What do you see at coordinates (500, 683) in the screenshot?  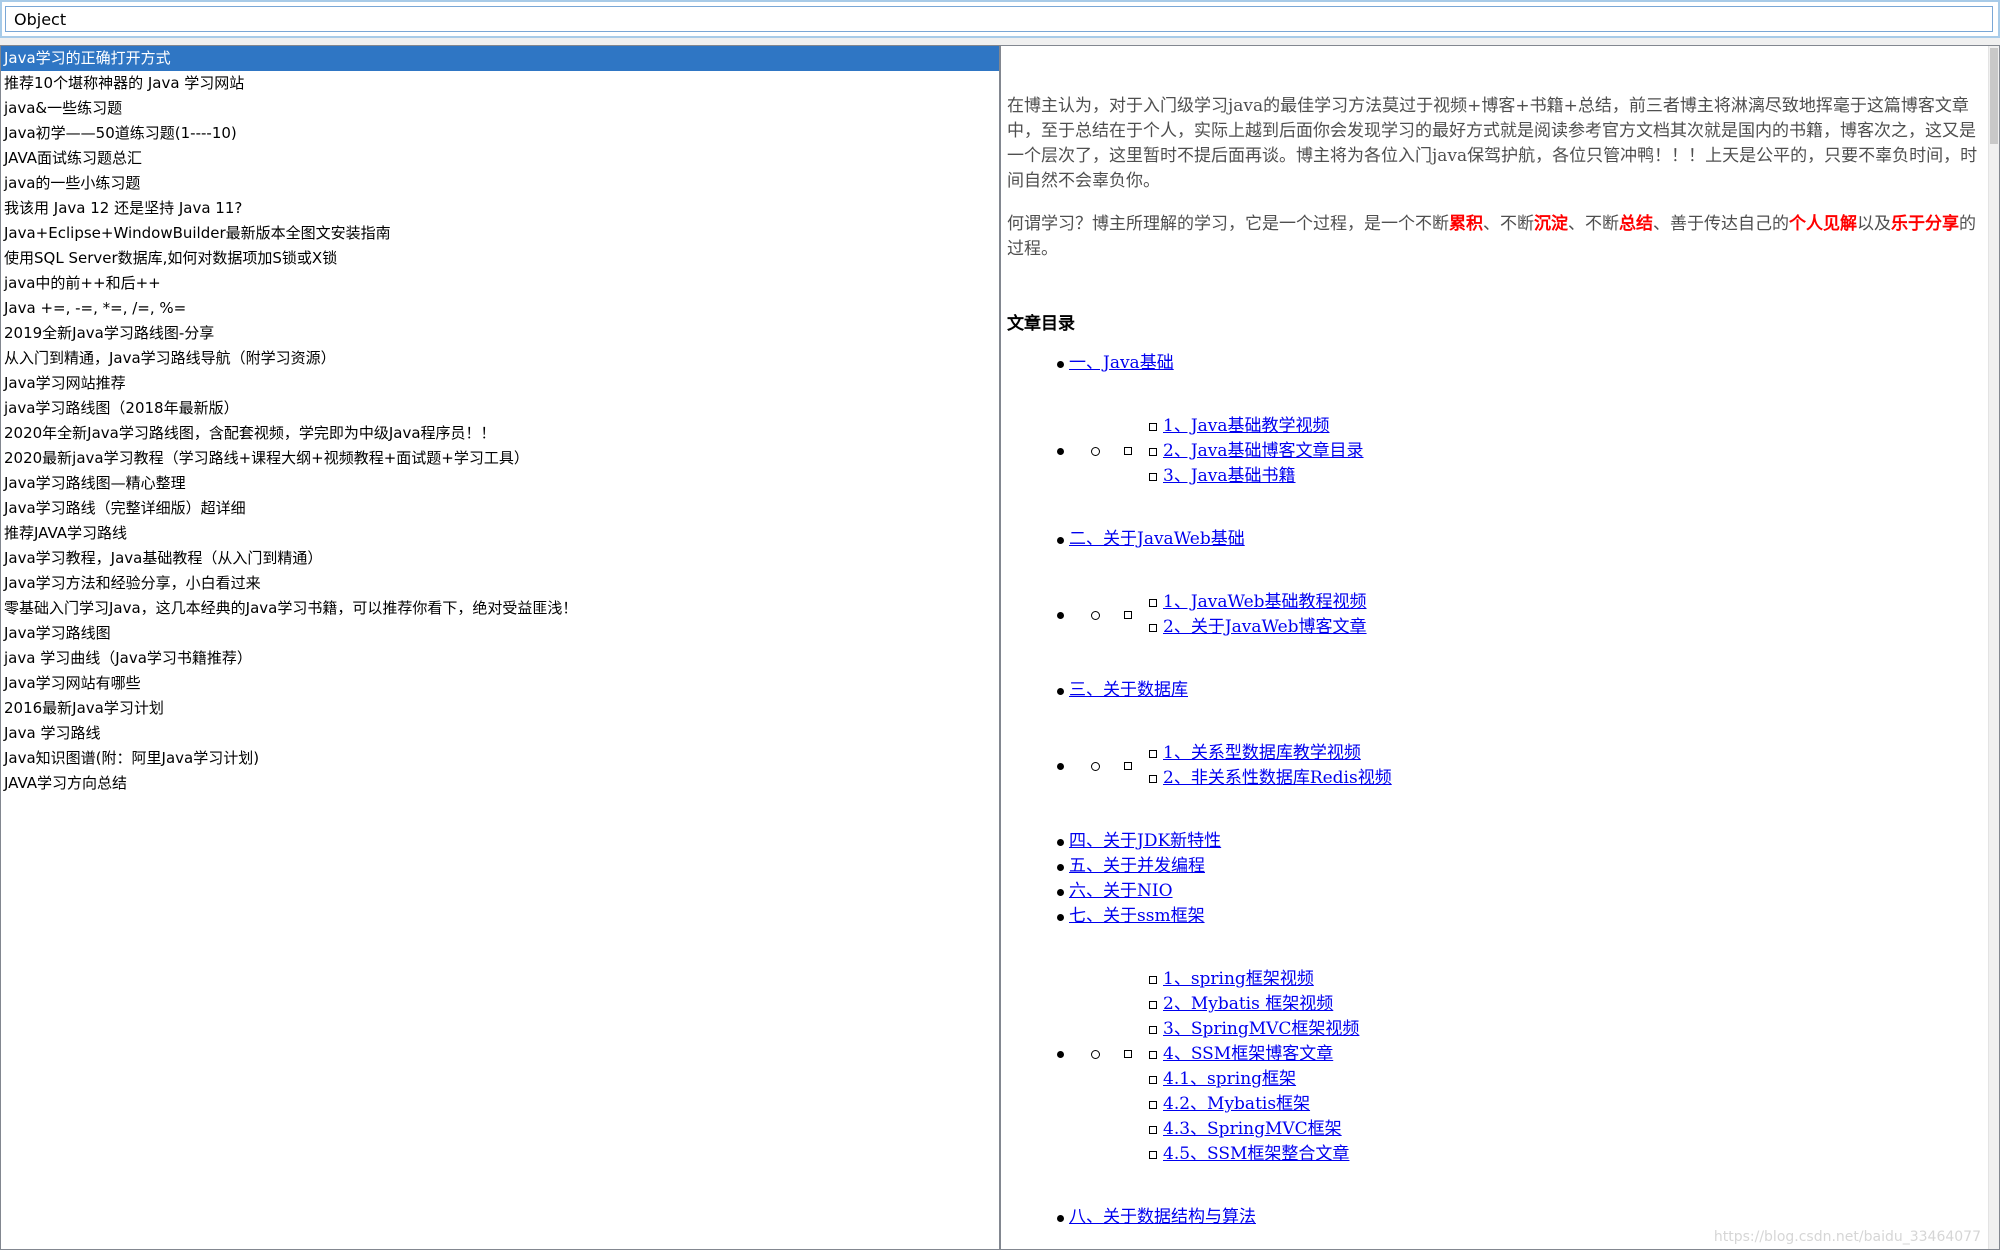 I see `list-item: Java学习网站有哪些` at bounding box center [500, 683].